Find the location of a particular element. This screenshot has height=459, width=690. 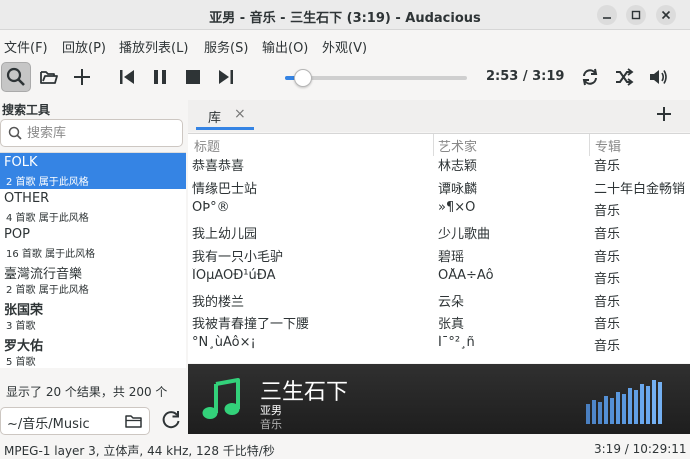

track-title: 我有一只小毛驴 is located at coordinates (238, 257).